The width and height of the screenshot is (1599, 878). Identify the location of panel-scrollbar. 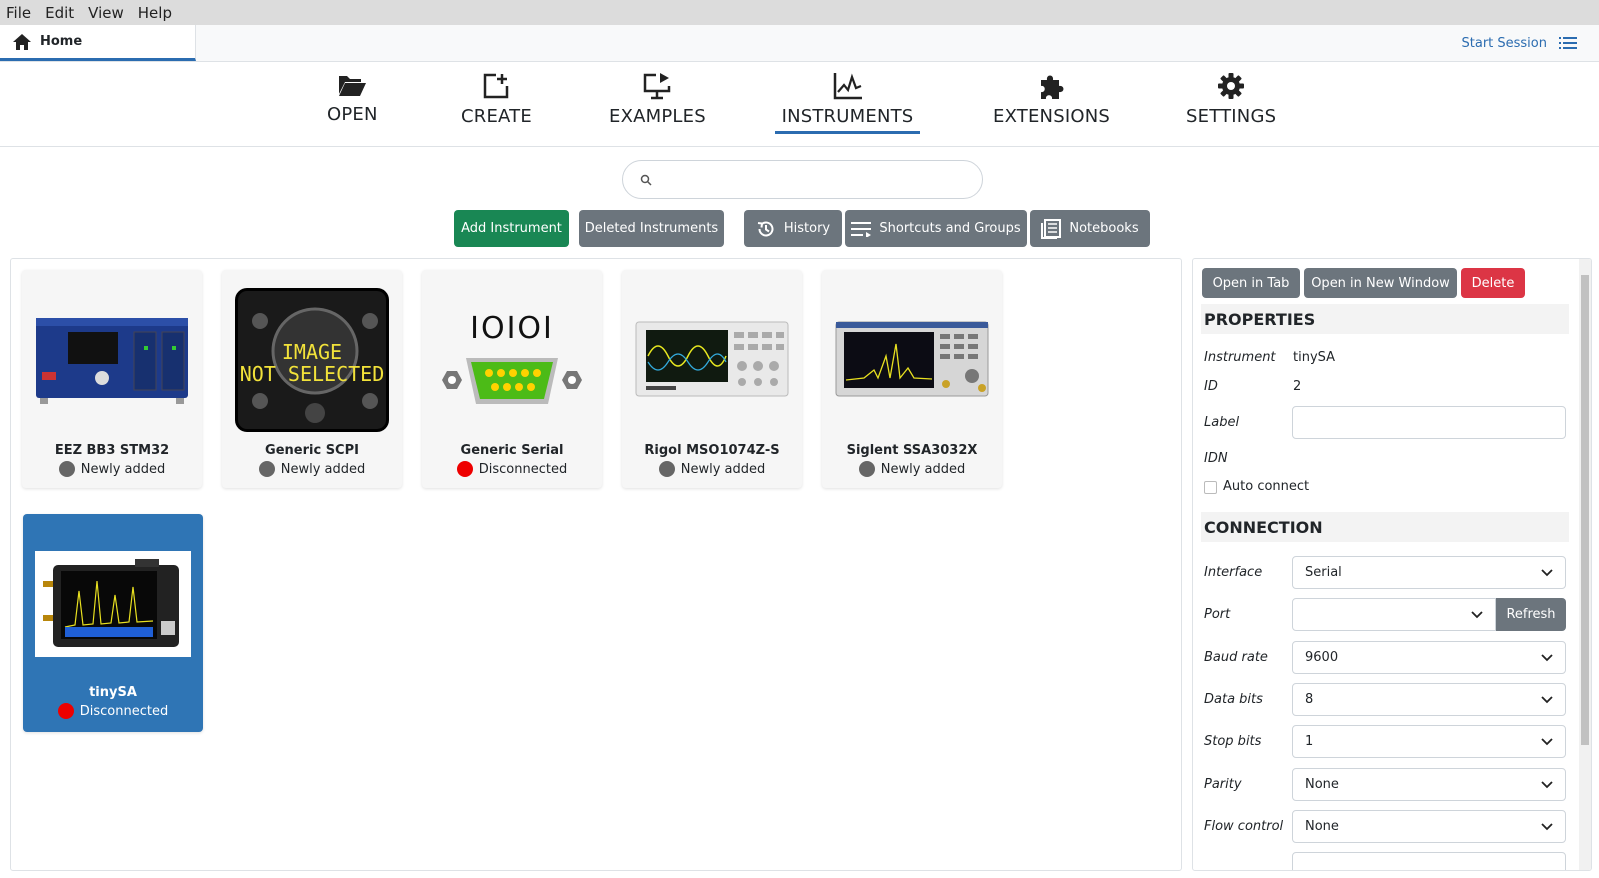
(1585, 564).